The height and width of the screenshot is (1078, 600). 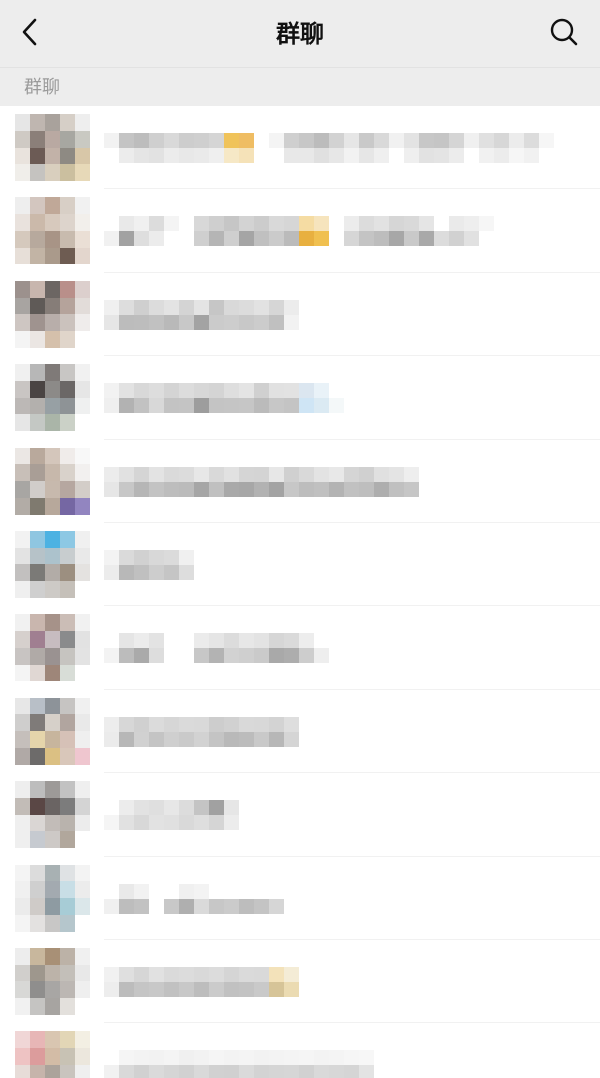 I want to click on section-header-group-chats: 群聊, so click(x=300, y=87).